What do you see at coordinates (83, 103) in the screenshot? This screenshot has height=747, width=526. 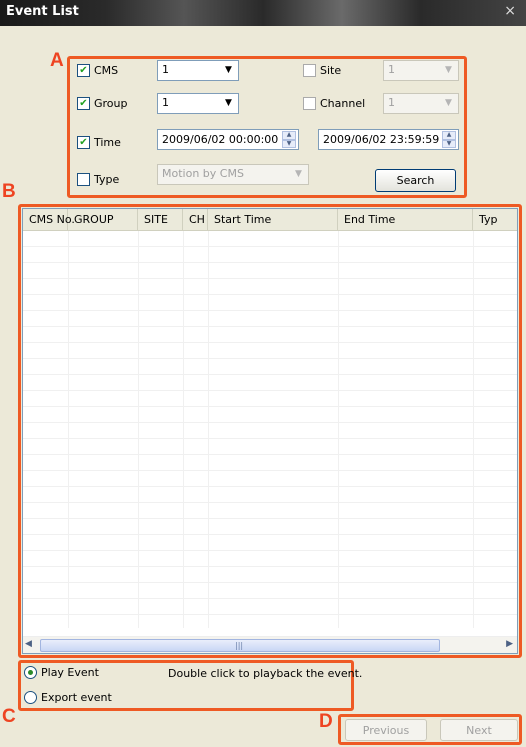 I see `group-check-icon: ✔` at bounding box center [83, 103].